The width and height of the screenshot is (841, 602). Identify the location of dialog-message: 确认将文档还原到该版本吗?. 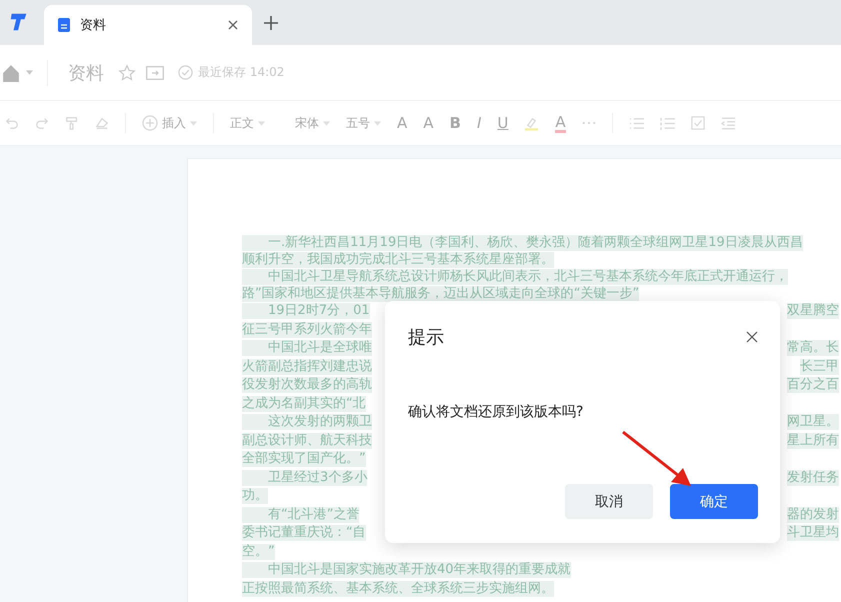
(496, 412).